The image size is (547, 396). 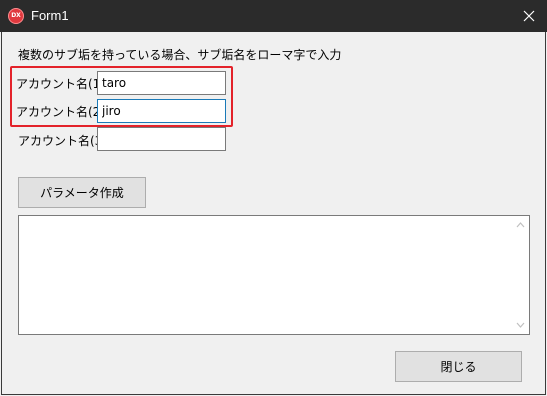 What do you see at coordinates (458, 366) in the screenshot?
I see `close-button: 閉じる` at bounding box center [458, 366].